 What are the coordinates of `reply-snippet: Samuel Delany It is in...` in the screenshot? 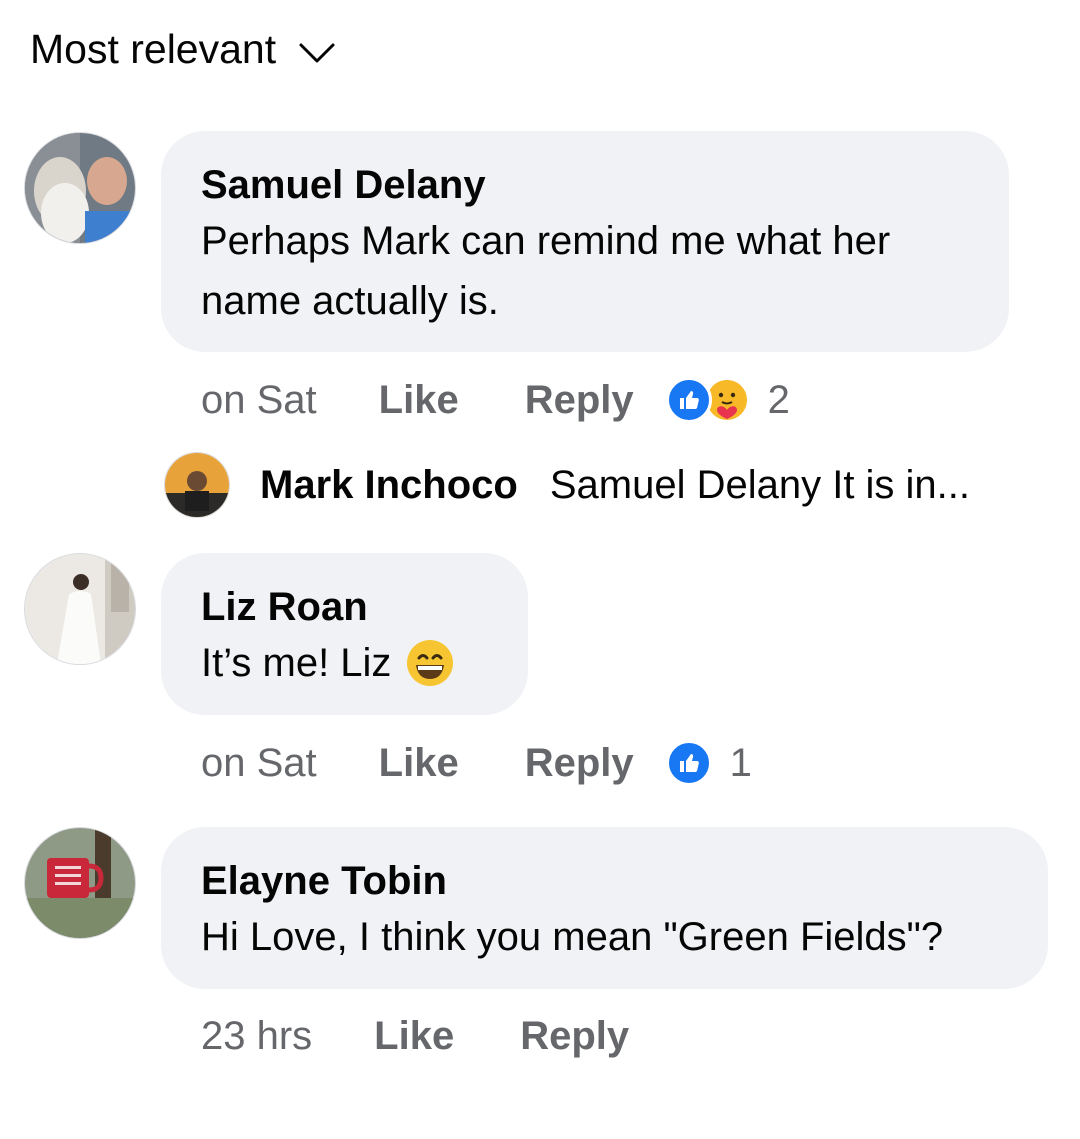 It's located at (760, 484).